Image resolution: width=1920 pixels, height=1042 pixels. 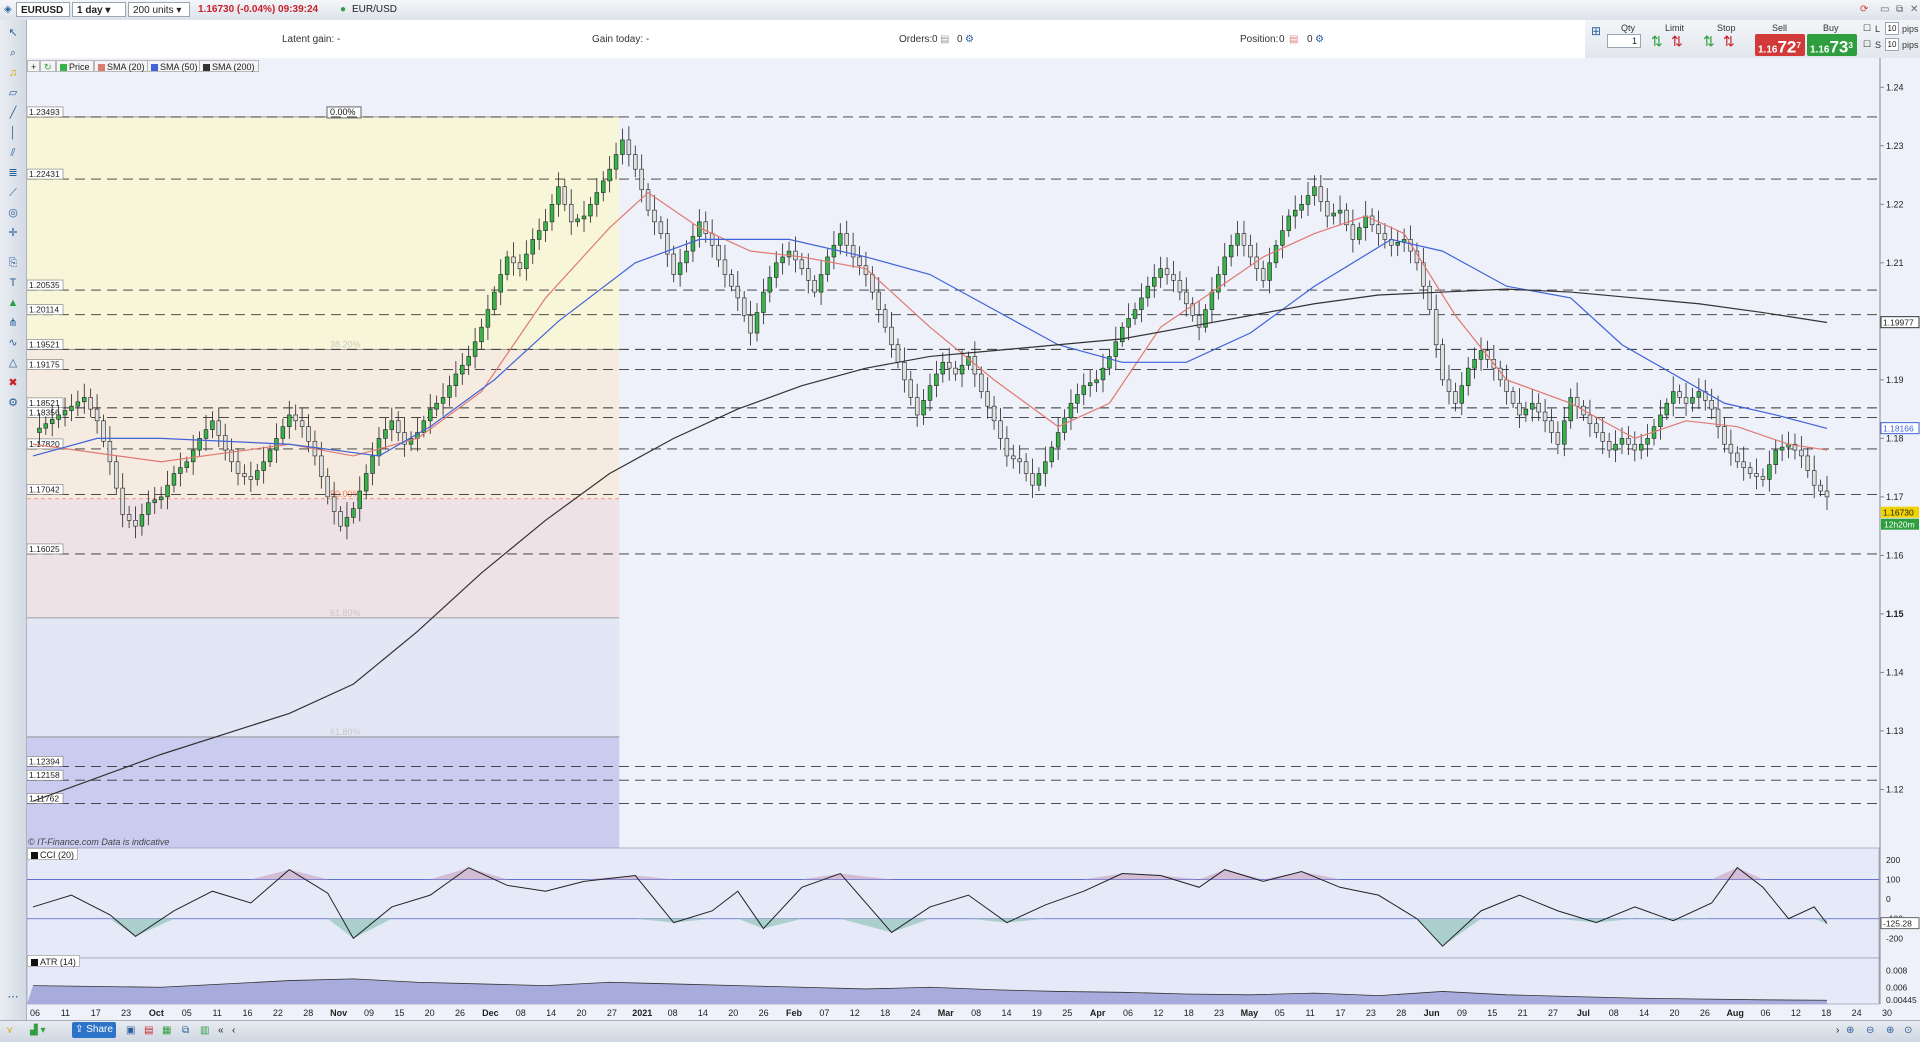 What do you see at coordinates (1892, 44) in the screenshot?
I see `stop-pips-input: 10` at bounding box center [1892, 44].